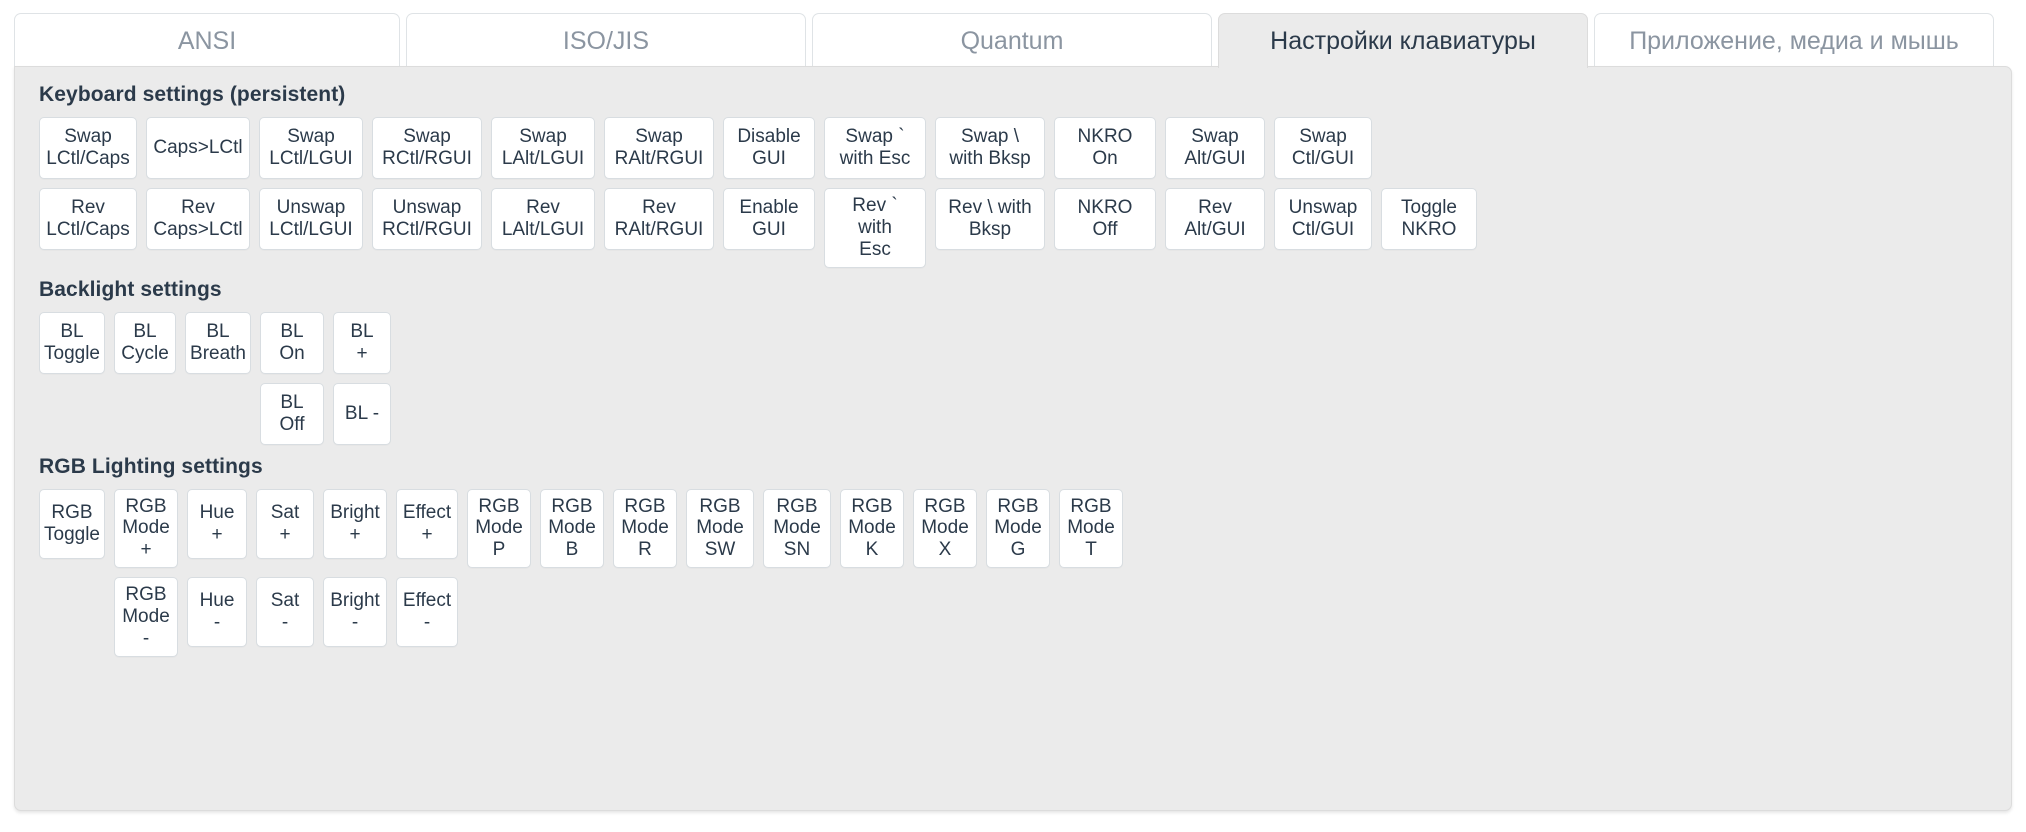 The width and height of the screenshot is (2026, 832). Describe the element at coordinates (151, 466) in the screenshot. I see `rgb-lighting-settings-section-title: RGB Lighting settings` at that location.